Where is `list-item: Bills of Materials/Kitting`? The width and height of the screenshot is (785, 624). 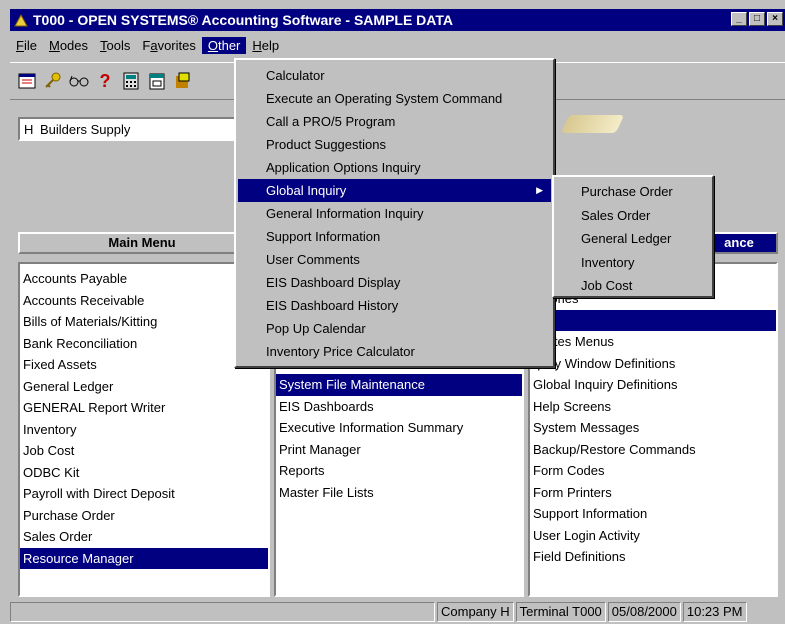 list-item: Bills of Materials/Kitting is located at coordinates (144, 322).